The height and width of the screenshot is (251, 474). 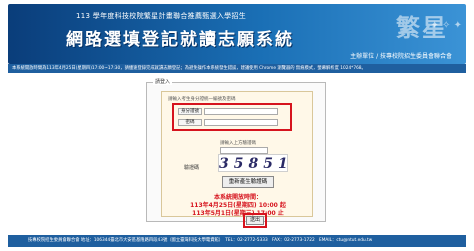 What do you see at coordinates (163, 81) in the screenshot?
I see `panel-legend: 請登入` at bounding box center [163, 81].